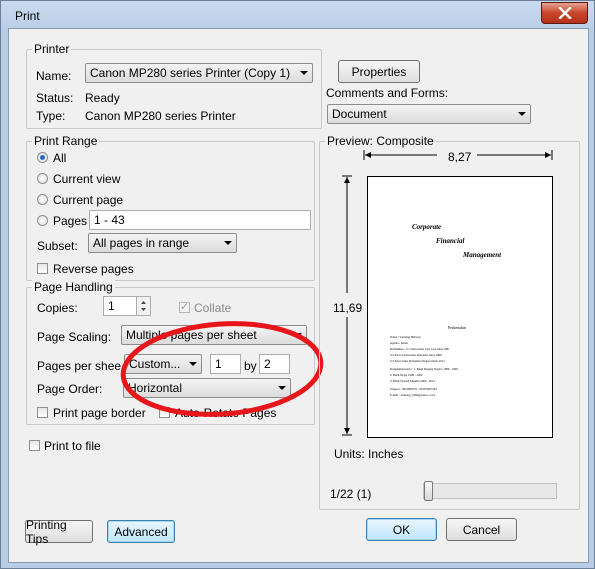 The image size is (595, 569). What do you see at coordinates (460, 157) in the screenshot?
I see `page-width-value: 8,27` at bounding box center [460, 157].